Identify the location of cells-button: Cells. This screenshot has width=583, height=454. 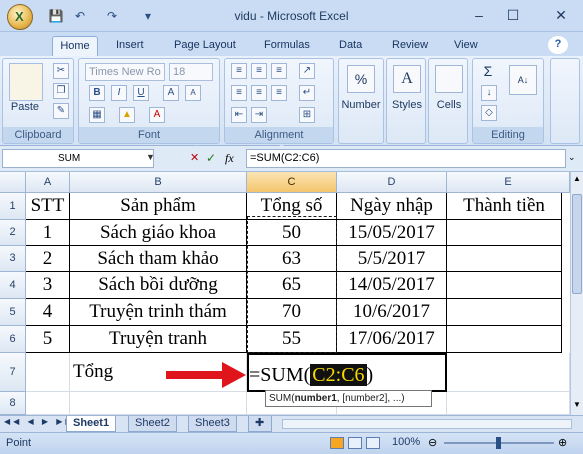
(449, 105).